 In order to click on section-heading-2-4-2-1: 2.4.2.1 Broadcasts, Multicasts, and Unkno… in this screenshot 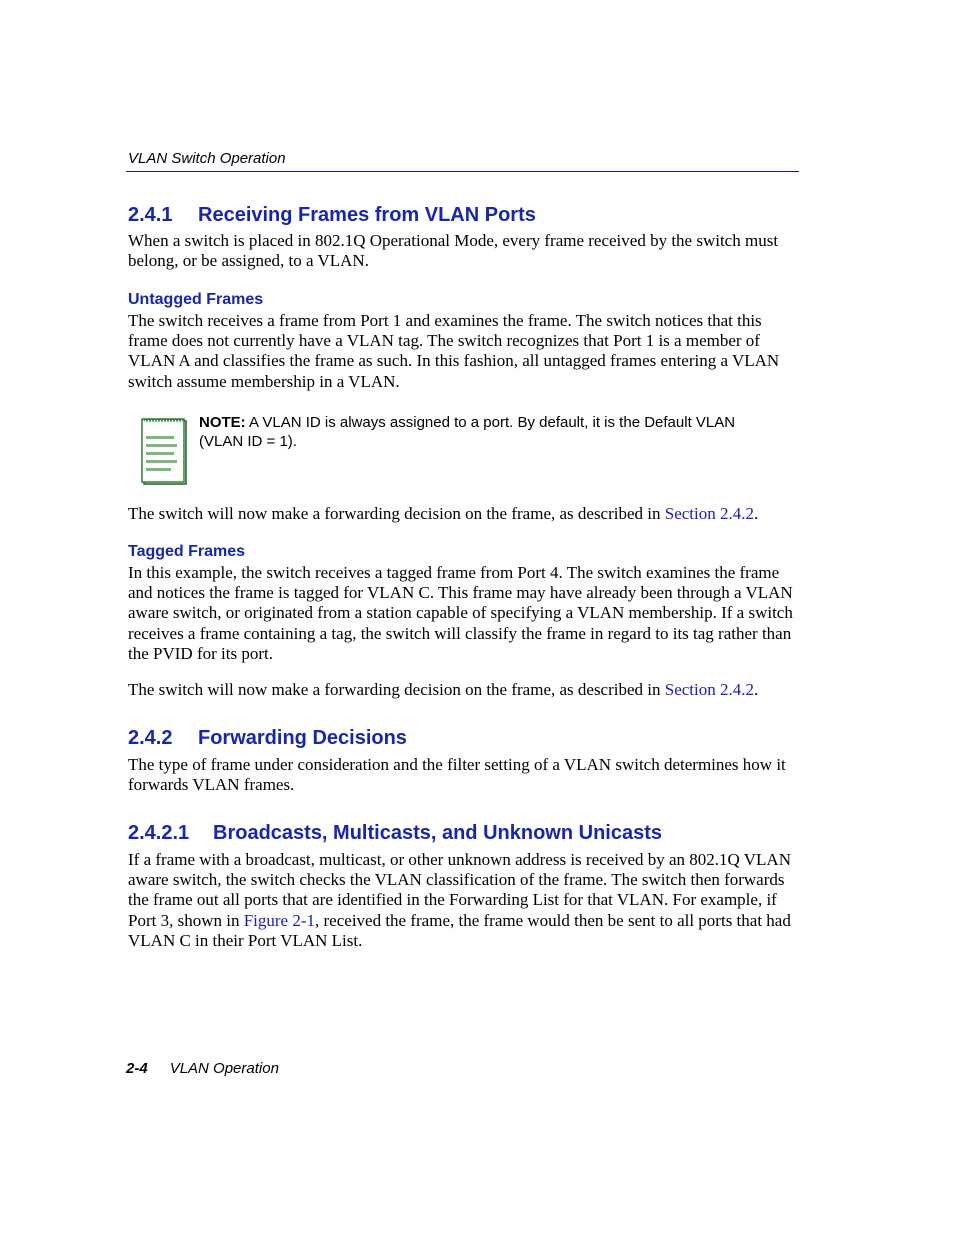, I will do `click(395, 833)`.